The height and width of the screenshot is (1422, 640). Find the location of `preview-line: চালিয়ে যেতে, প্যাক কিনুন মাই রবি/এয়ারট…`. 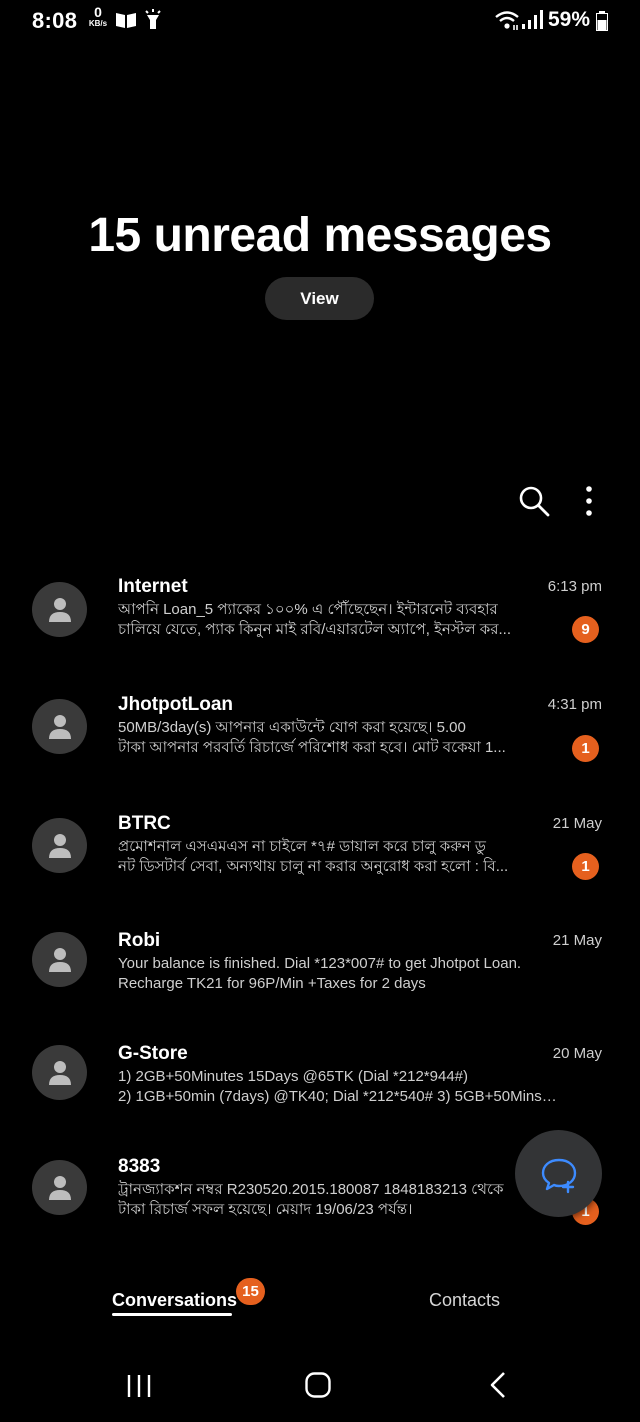

preview-line: চালিয়ে যেতে, প্যাক কিনুন মাই রবি/এয়ারট… is located at coordinates (314, 629).